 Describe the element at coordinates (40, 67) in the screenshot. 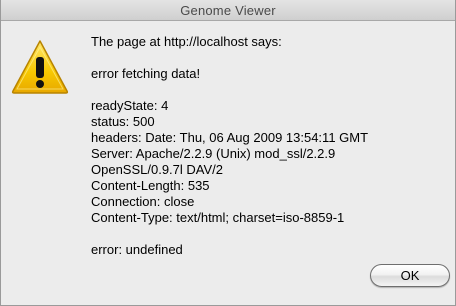

I see `warning-triangle-icon` at that location.